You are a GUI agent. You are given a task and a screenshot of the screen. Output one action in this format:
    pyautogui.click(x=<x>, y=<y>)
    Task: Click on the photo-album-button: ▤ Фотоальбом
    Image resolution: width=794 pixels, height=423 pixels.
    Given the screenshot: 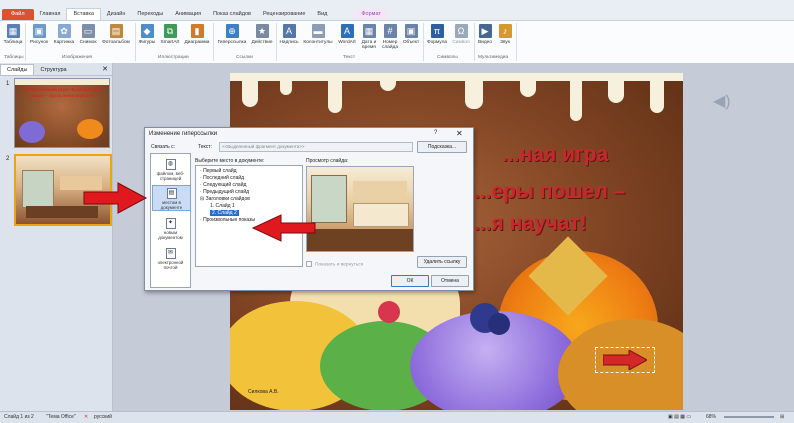 What is the action you would take?
    pyautogui.click(x=116, y=34)
    